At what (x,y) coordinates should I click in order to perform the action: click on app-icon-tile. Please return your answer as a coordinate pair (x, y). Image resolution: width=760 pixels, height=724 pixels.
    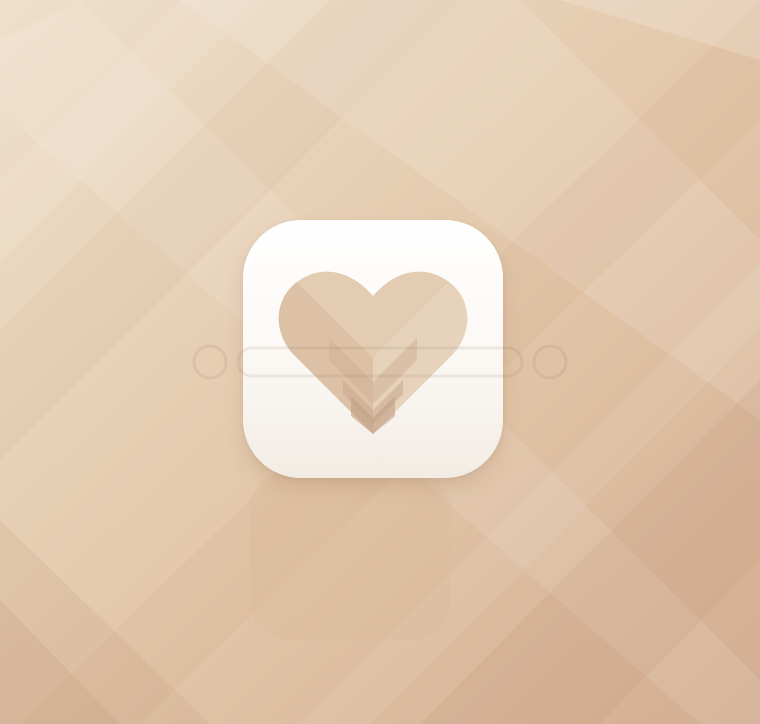
    Looking at the image, I should click on (373, 349).